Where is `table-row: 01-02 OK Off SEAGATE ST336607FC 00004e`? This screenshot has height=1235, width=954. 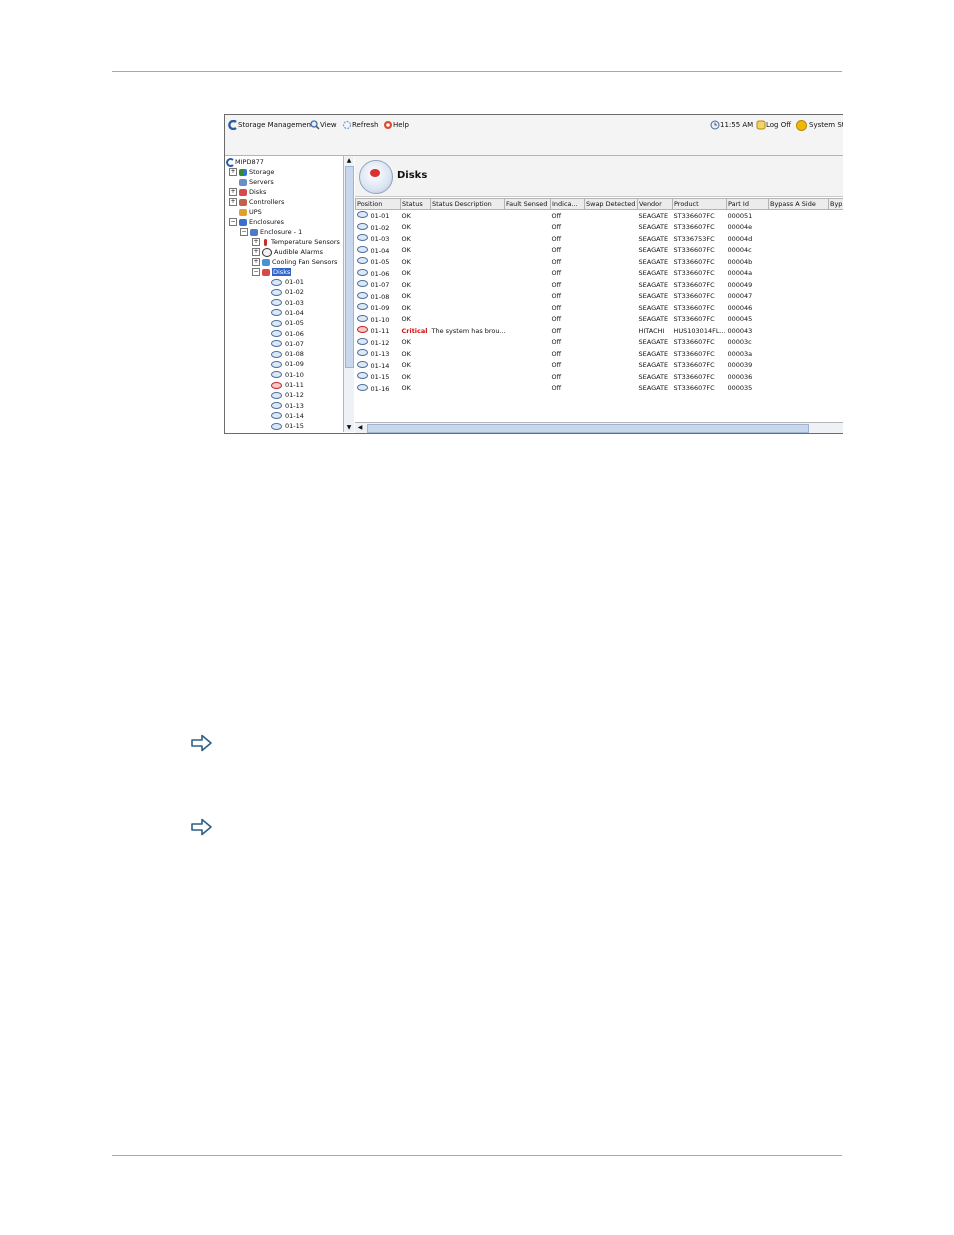
table-row: 01-02 OK Off SEAGATE ST336607FC 00004e is located at coordinates (600, 228).